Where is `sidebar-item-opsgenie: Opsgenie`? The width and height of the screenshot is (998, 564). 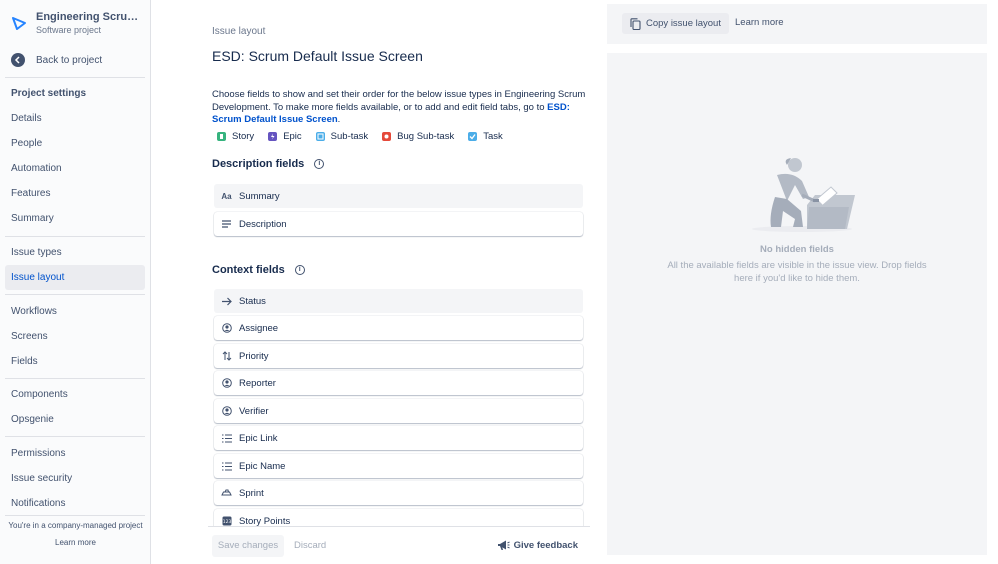
sidebar-item-opsgenie: Opsgenie is located at coordinates (75, 419).